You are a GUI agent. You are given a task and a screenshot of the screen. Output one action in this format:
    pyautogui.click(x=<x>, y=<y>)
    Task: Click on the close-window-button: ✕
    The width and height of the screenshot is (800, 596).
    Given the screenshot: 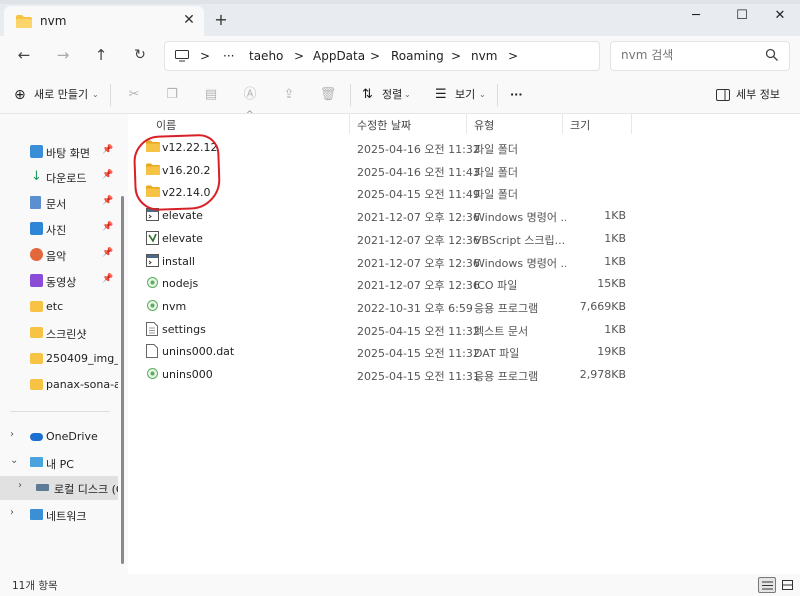 What is the action you would take?
    pyautogui.click(x=780, y=17)
    